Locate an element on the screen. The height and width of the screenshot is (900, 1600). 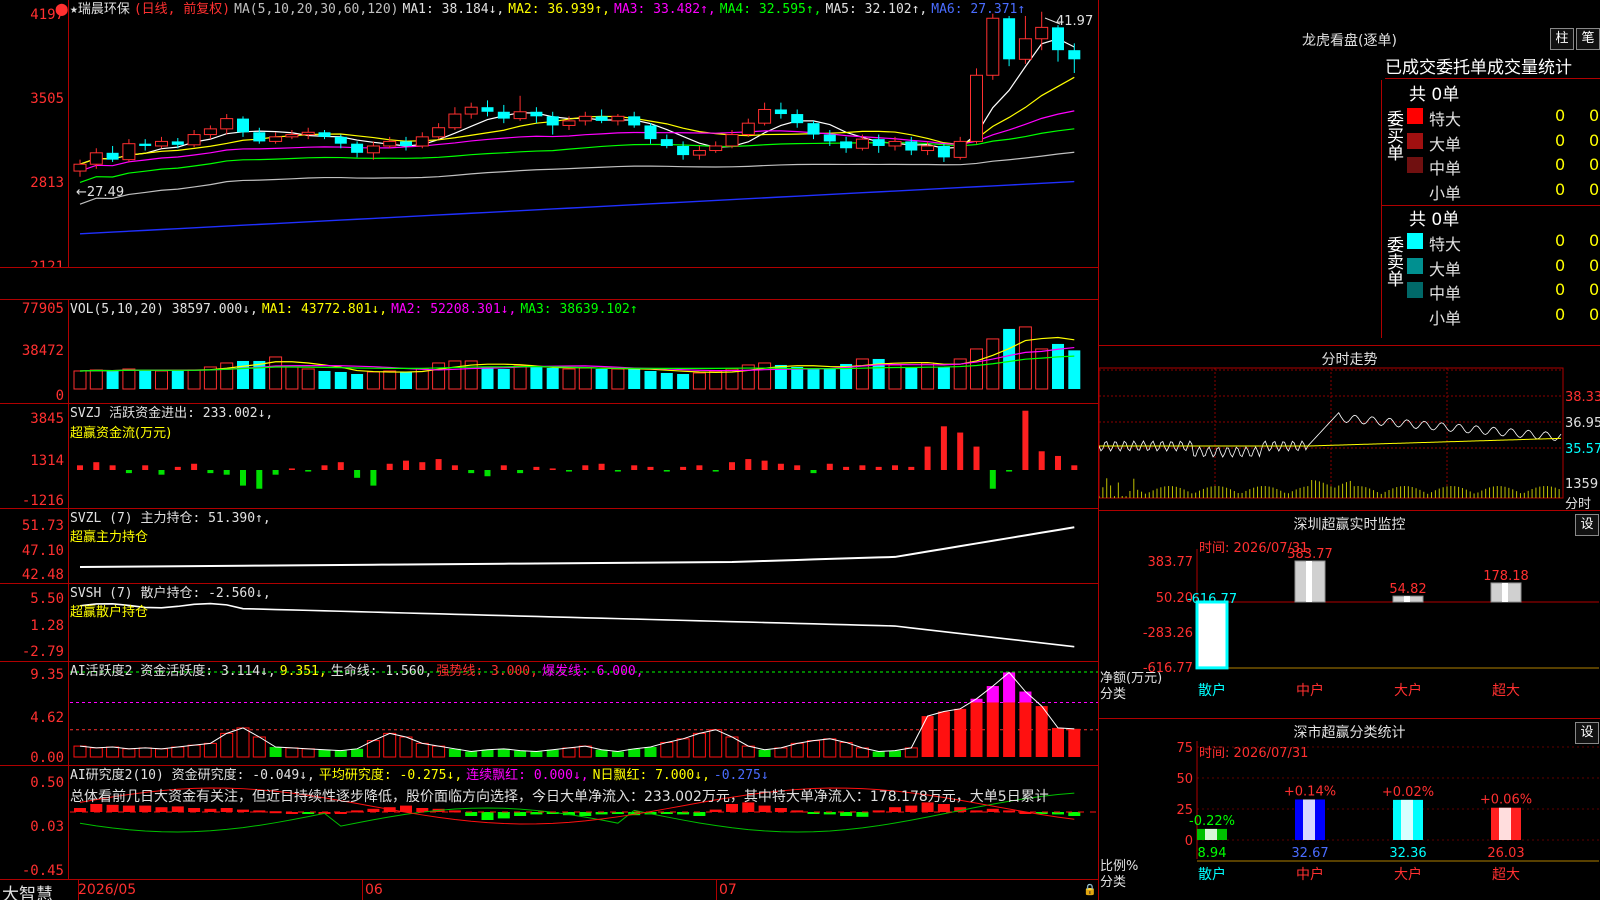
svzl-subtitle: 超赢主力持仓 is located at coordinates (109, 535).